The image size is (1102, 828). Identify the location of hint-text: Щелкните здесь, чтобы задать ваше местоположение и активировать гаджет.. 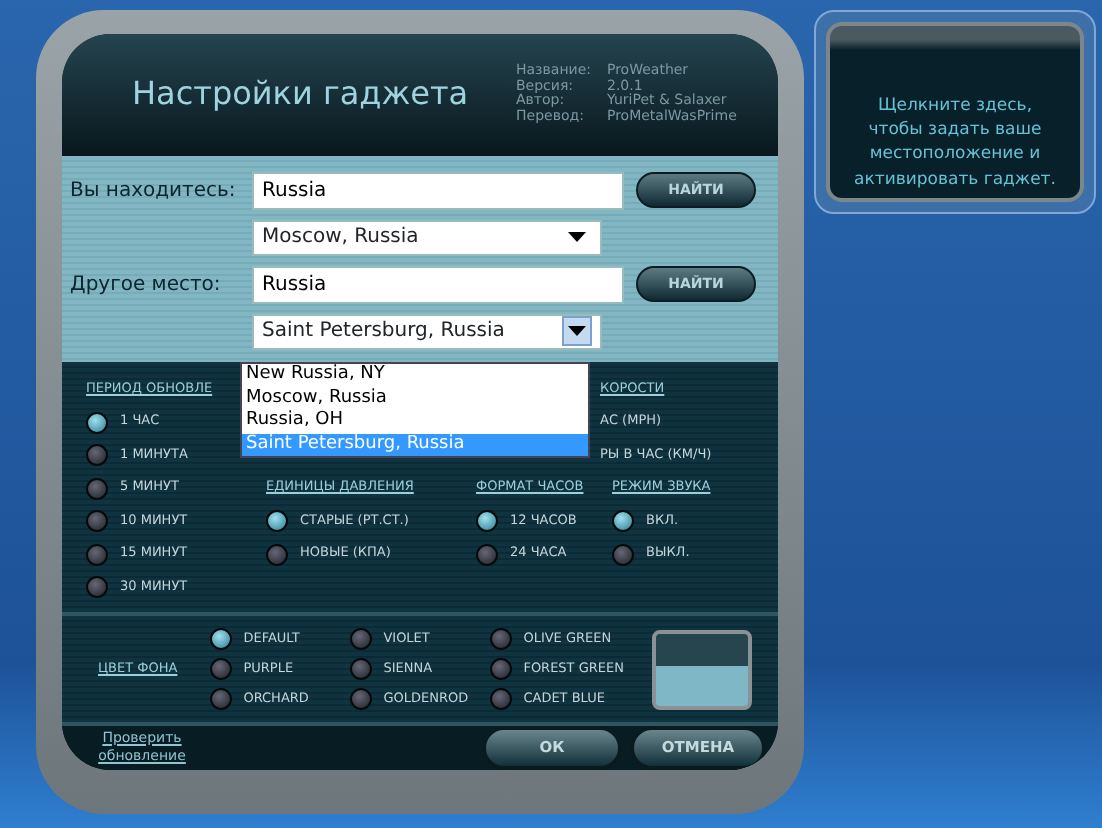
(955, 112).